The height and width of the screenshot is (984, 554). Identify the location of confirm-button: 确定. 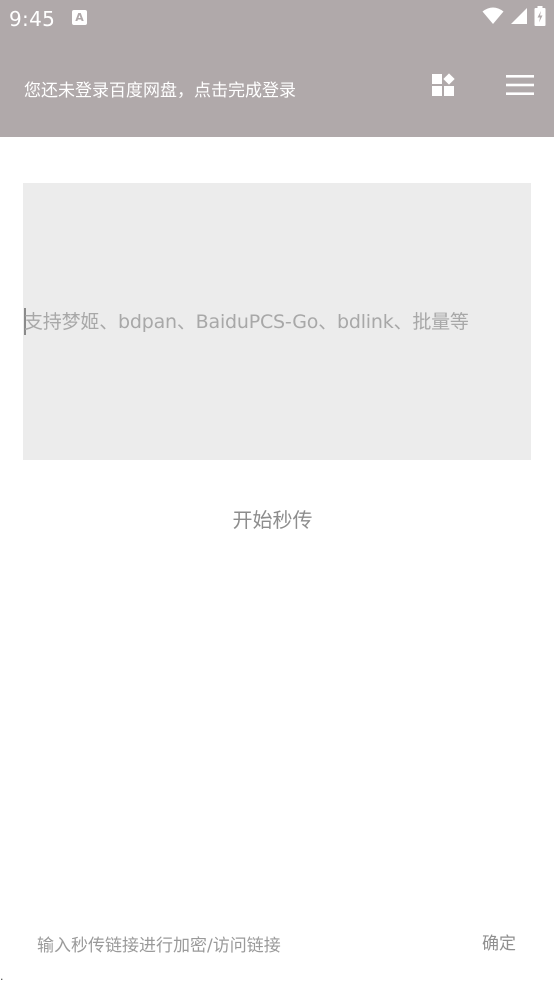
(499, 944).